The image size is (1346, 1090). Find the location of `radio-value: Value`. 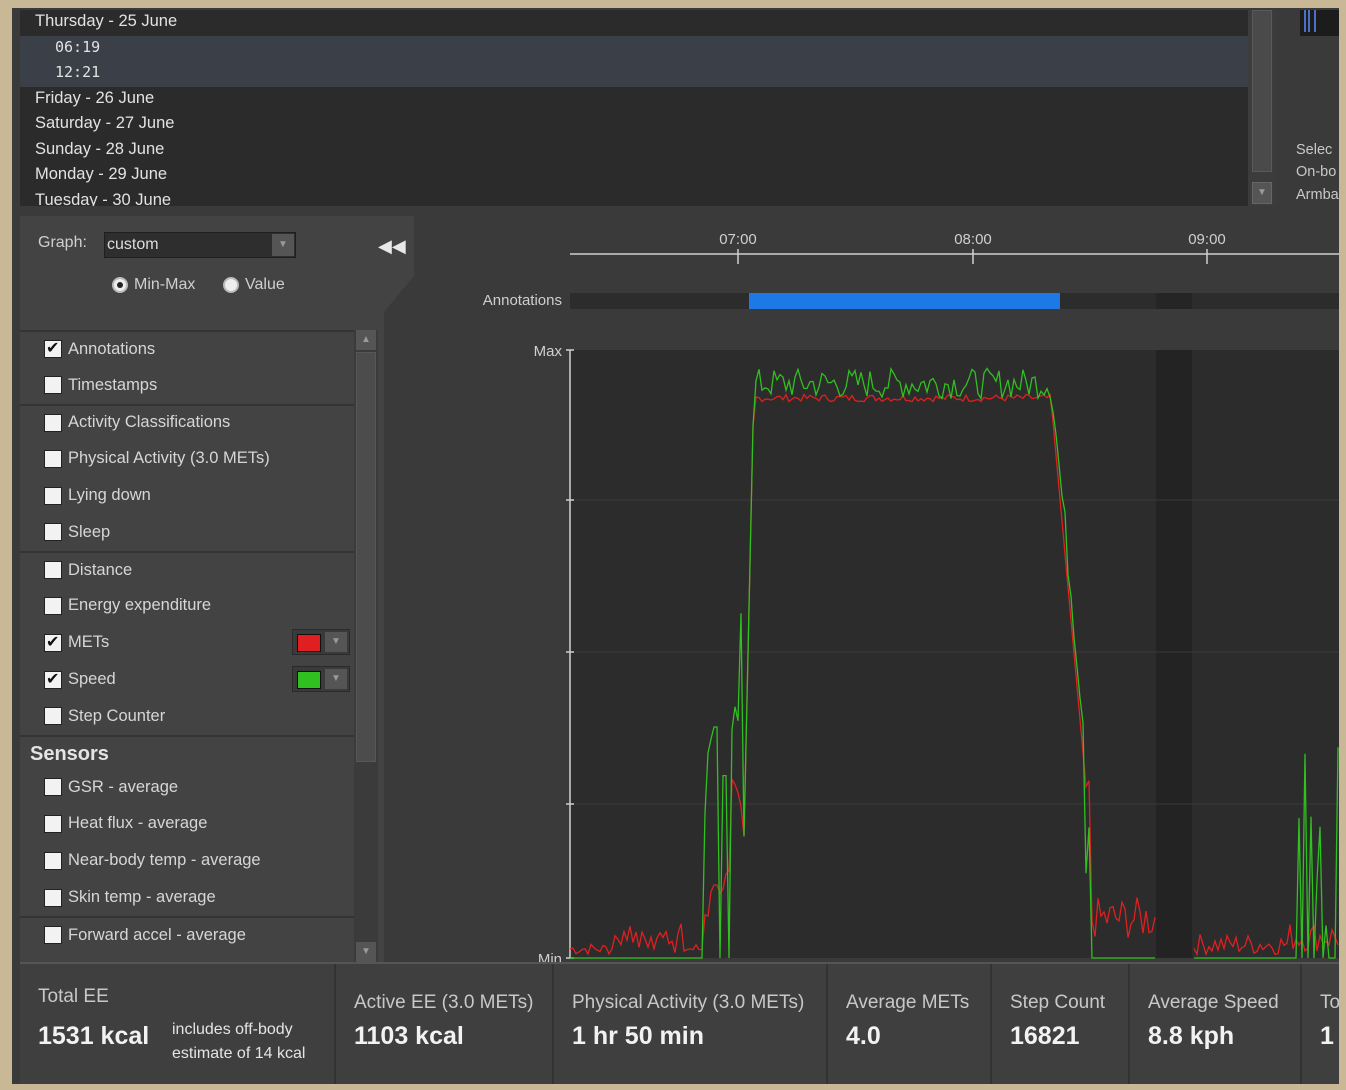

radio-value: Value is located at coordinates (254, 285).